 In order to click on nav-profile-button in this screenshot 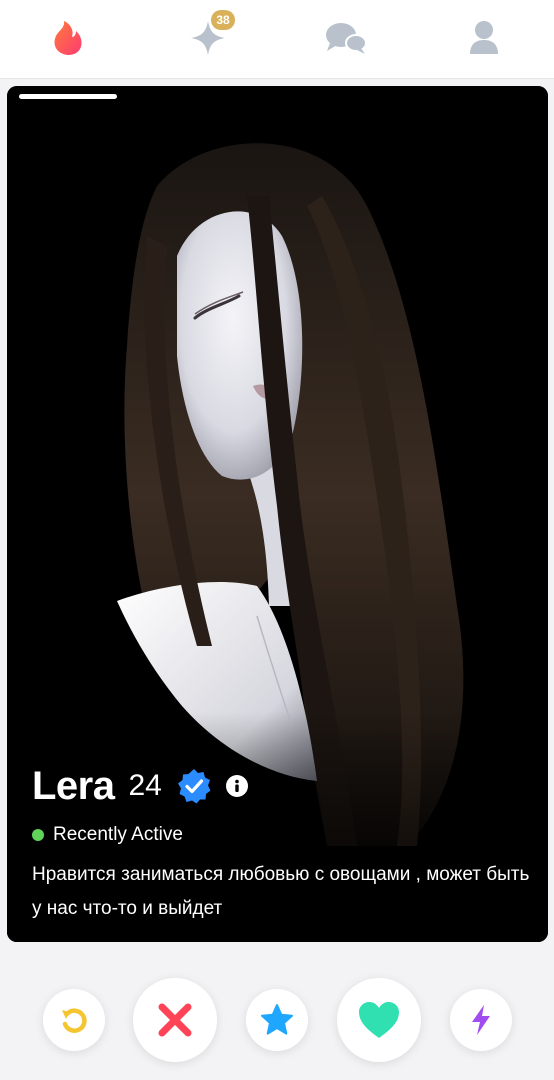, I will do `click(484, 38)`.